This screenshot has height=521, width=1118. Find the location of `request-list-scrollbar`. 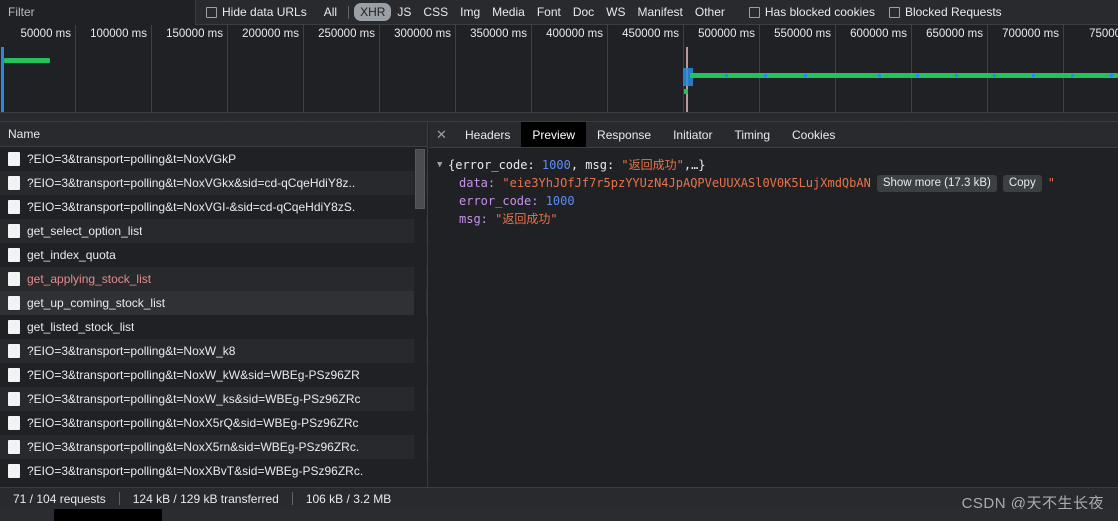

request-list-scrollbar is located at coordinates (420, 317).